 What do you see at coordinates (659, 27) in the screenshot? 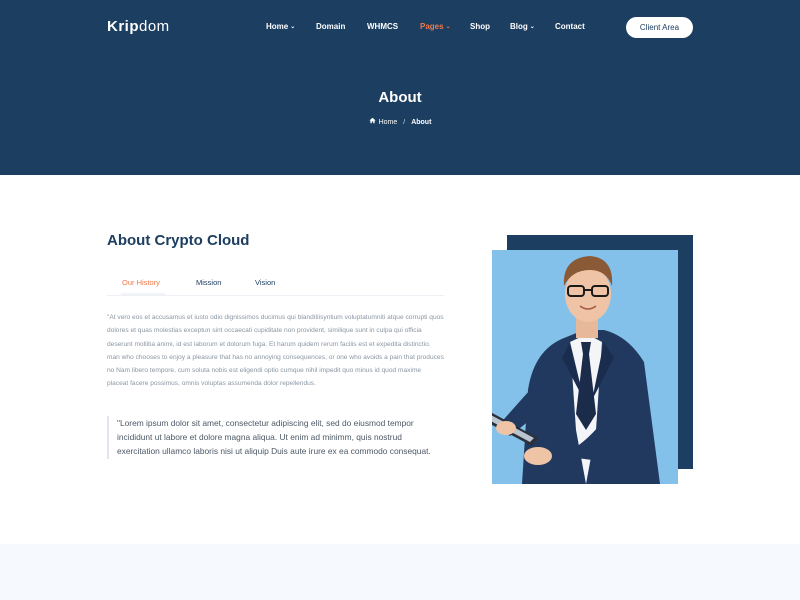
I see `client-area-button: Client Area` at bounding box center [659, 27].